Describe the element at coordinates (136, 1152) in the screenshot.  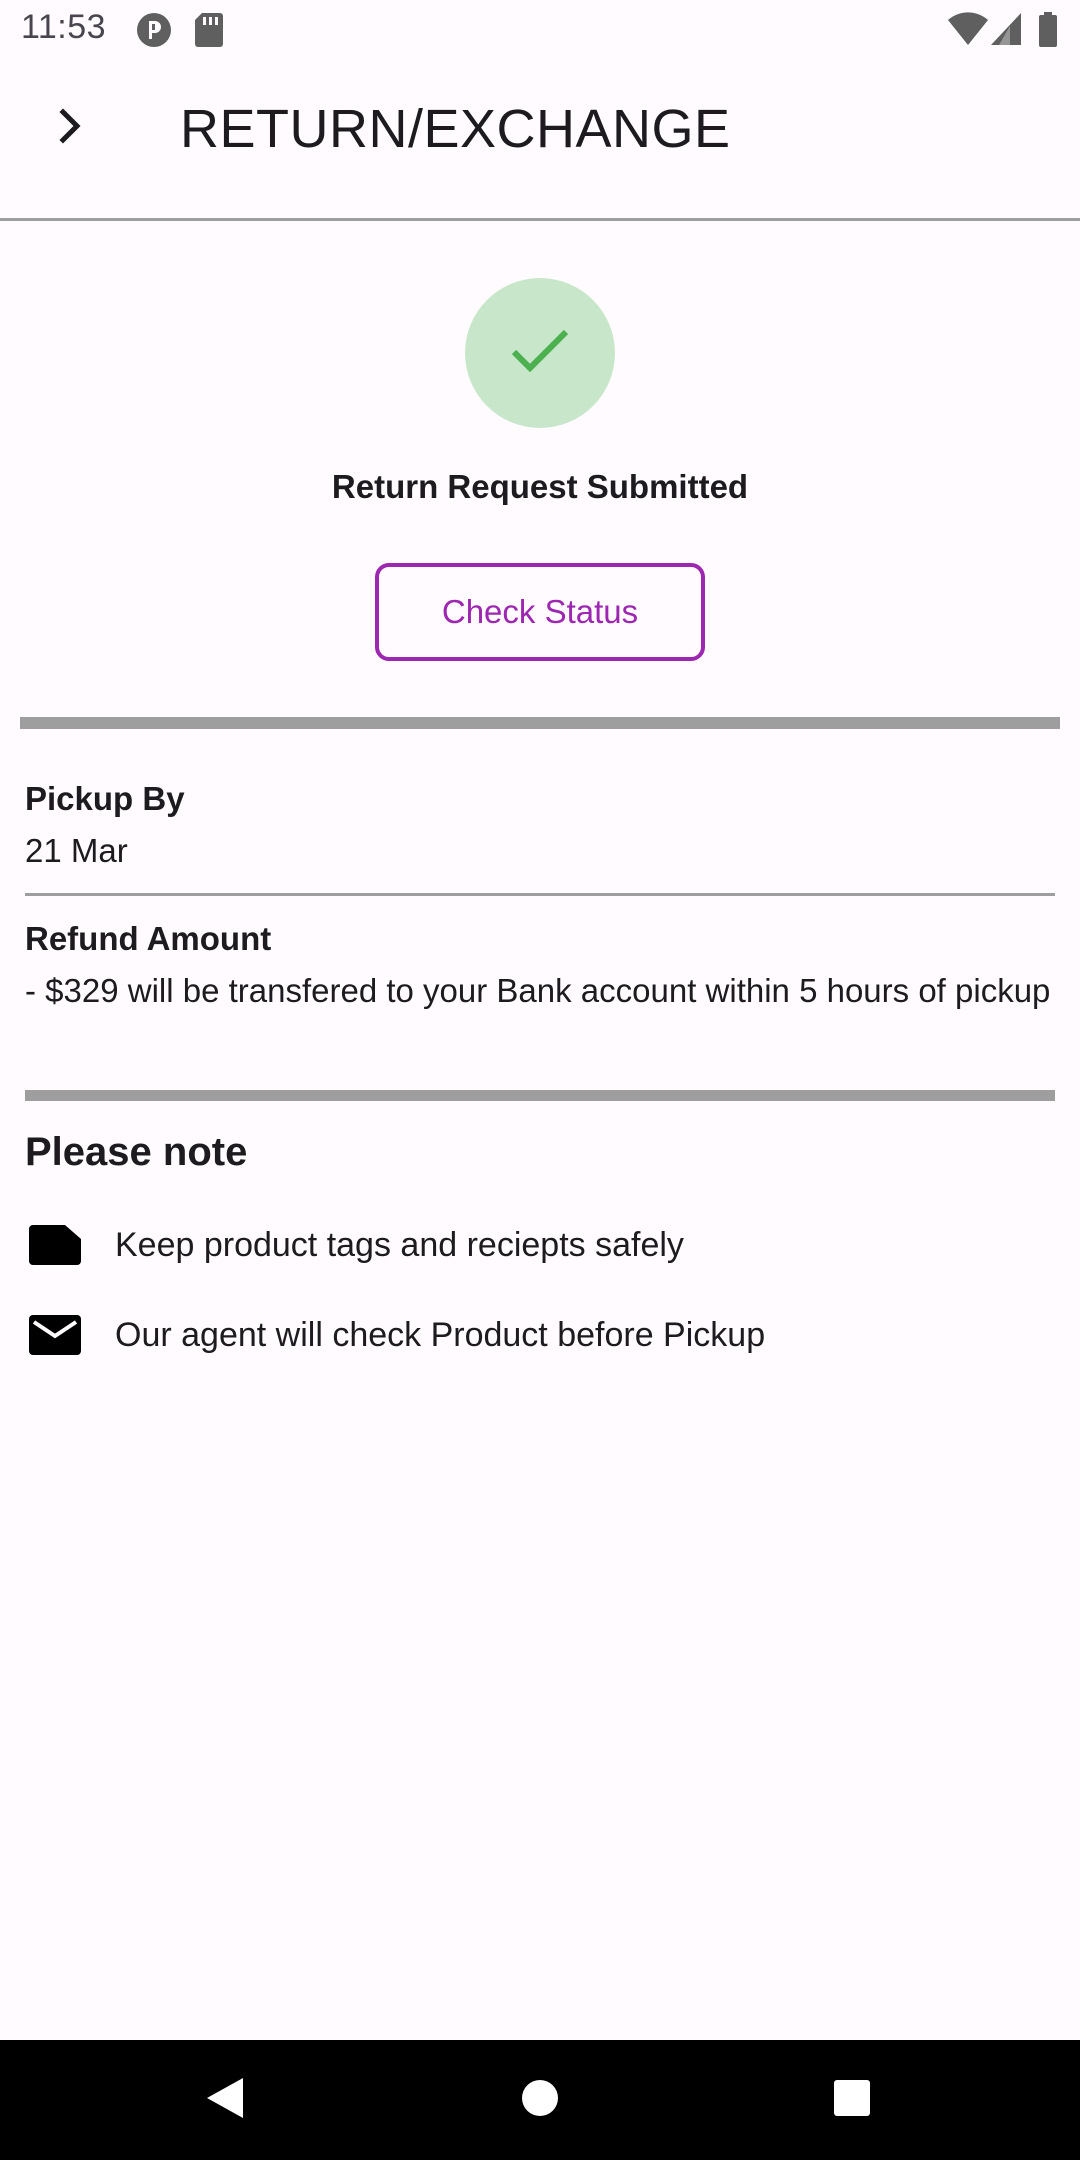
I see `note-heading: Please note` at that location.